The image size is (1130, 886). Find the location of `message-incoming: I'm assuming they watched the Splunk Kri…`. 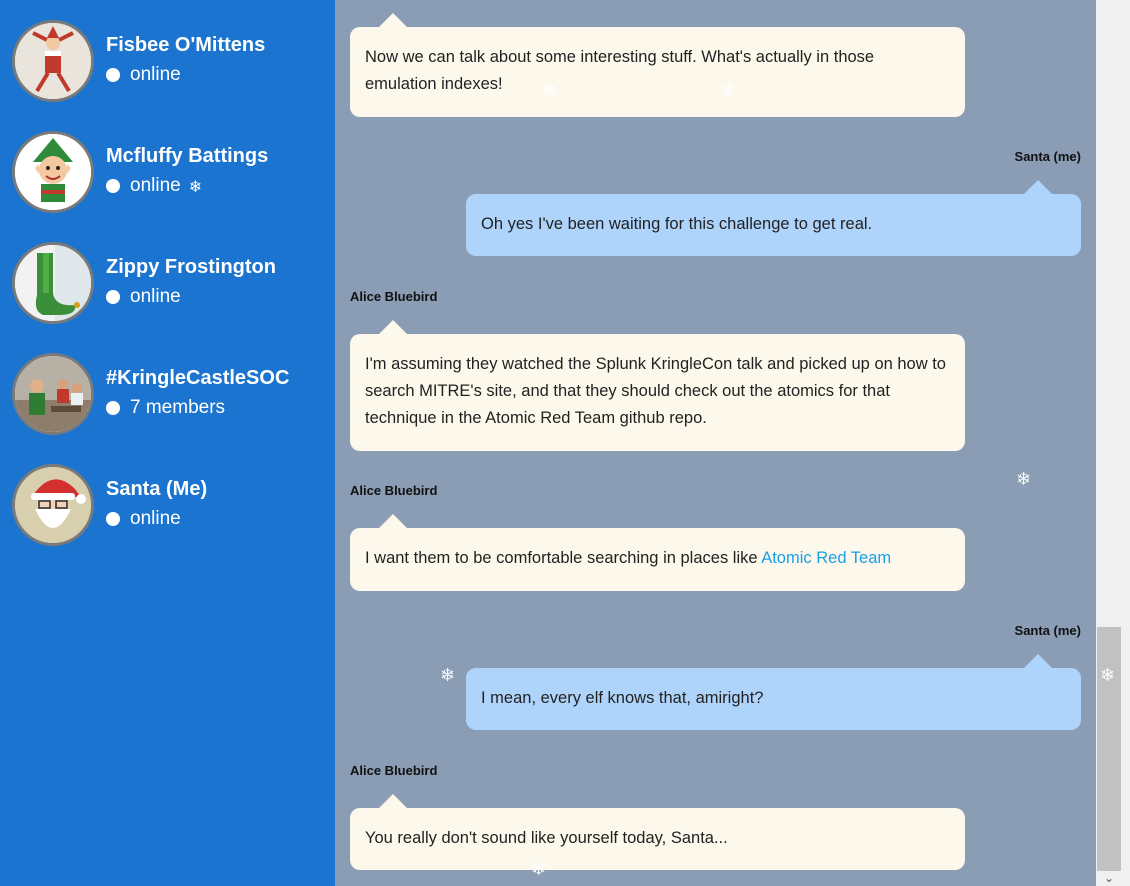

message-incoming: I'm assuming they watched the Splunk Kri… is located at coordinates (657, 385).